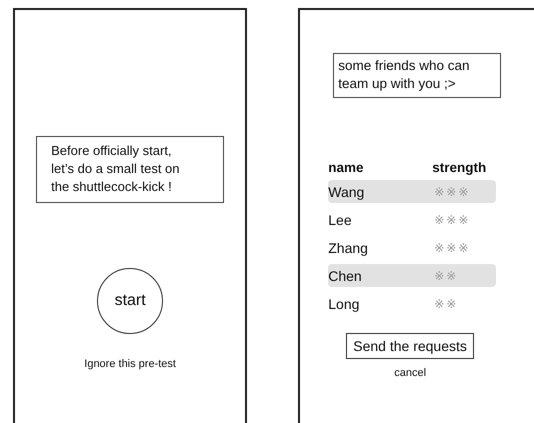 The image size is (534, 423). Describe the element at coordinates (130, 364) in the screenshot. I see `skip-link: Ignore this pre-test` at that location.